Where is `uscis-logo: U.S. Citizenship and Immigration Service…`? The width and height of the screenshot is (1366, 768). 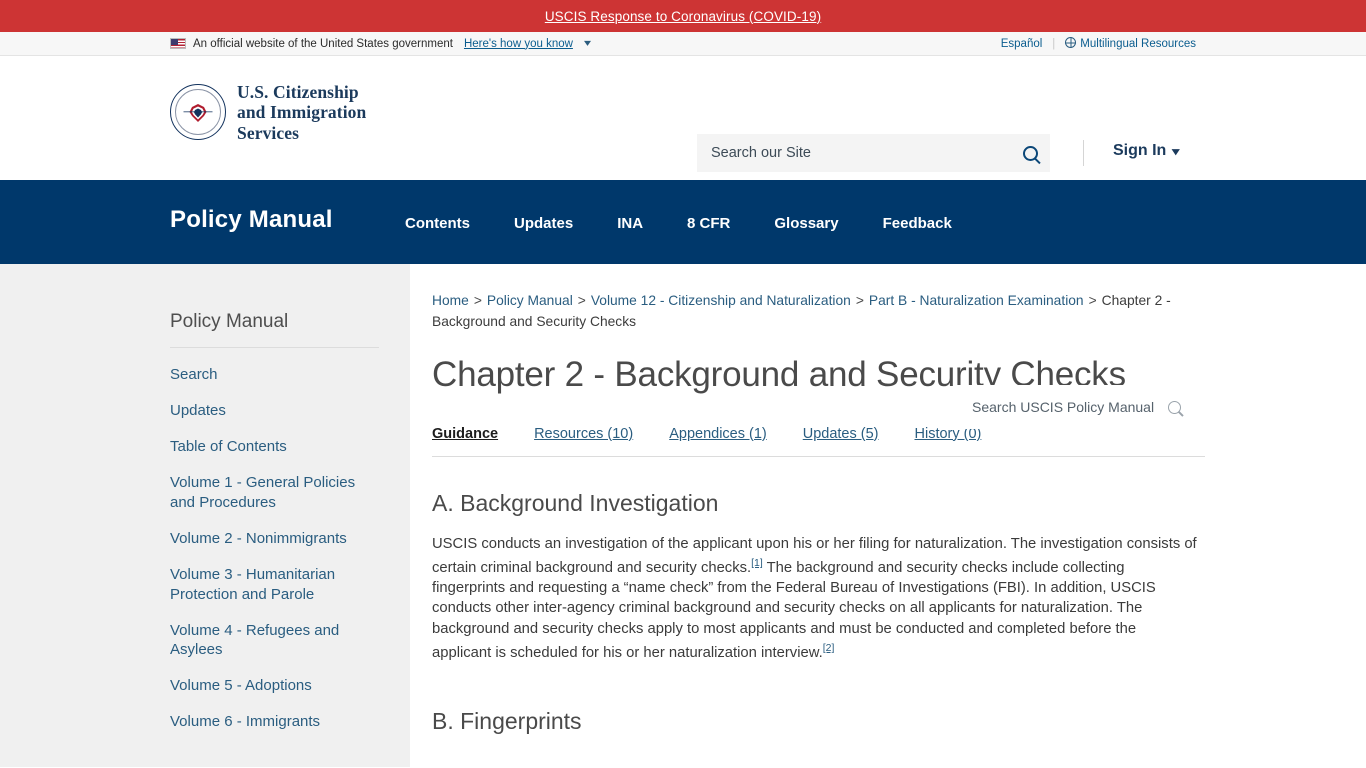
uscis-logo: U.S. Citizenship and Immigration Service… is located at coordinates (268, 112).